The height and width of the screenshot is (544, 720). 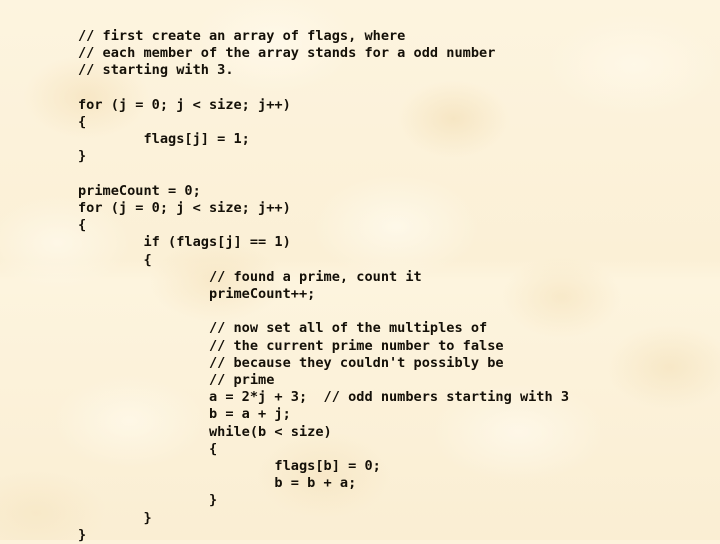 What do you see at coordinates (242, 36) in the screenshot?
I see `code-line: // first create an array of flags, where` at bounding box center [242, 36].